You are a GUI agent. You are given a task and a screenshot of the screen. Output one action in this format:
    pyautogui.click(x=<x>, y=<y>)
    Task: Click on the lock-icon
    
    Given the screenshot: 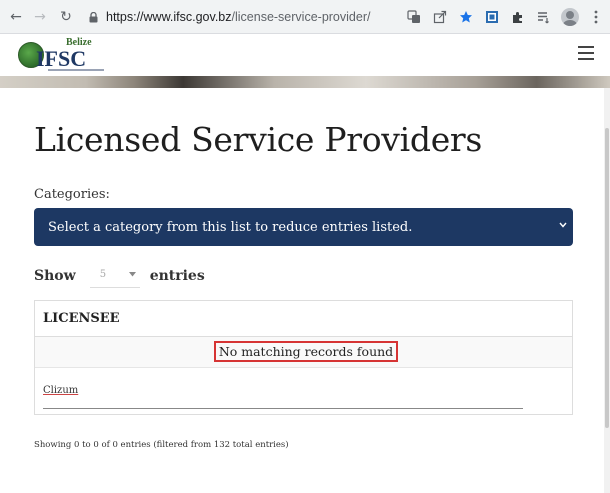 What is the action you would take?
    pyautogui.click(x=93, y=17)
    